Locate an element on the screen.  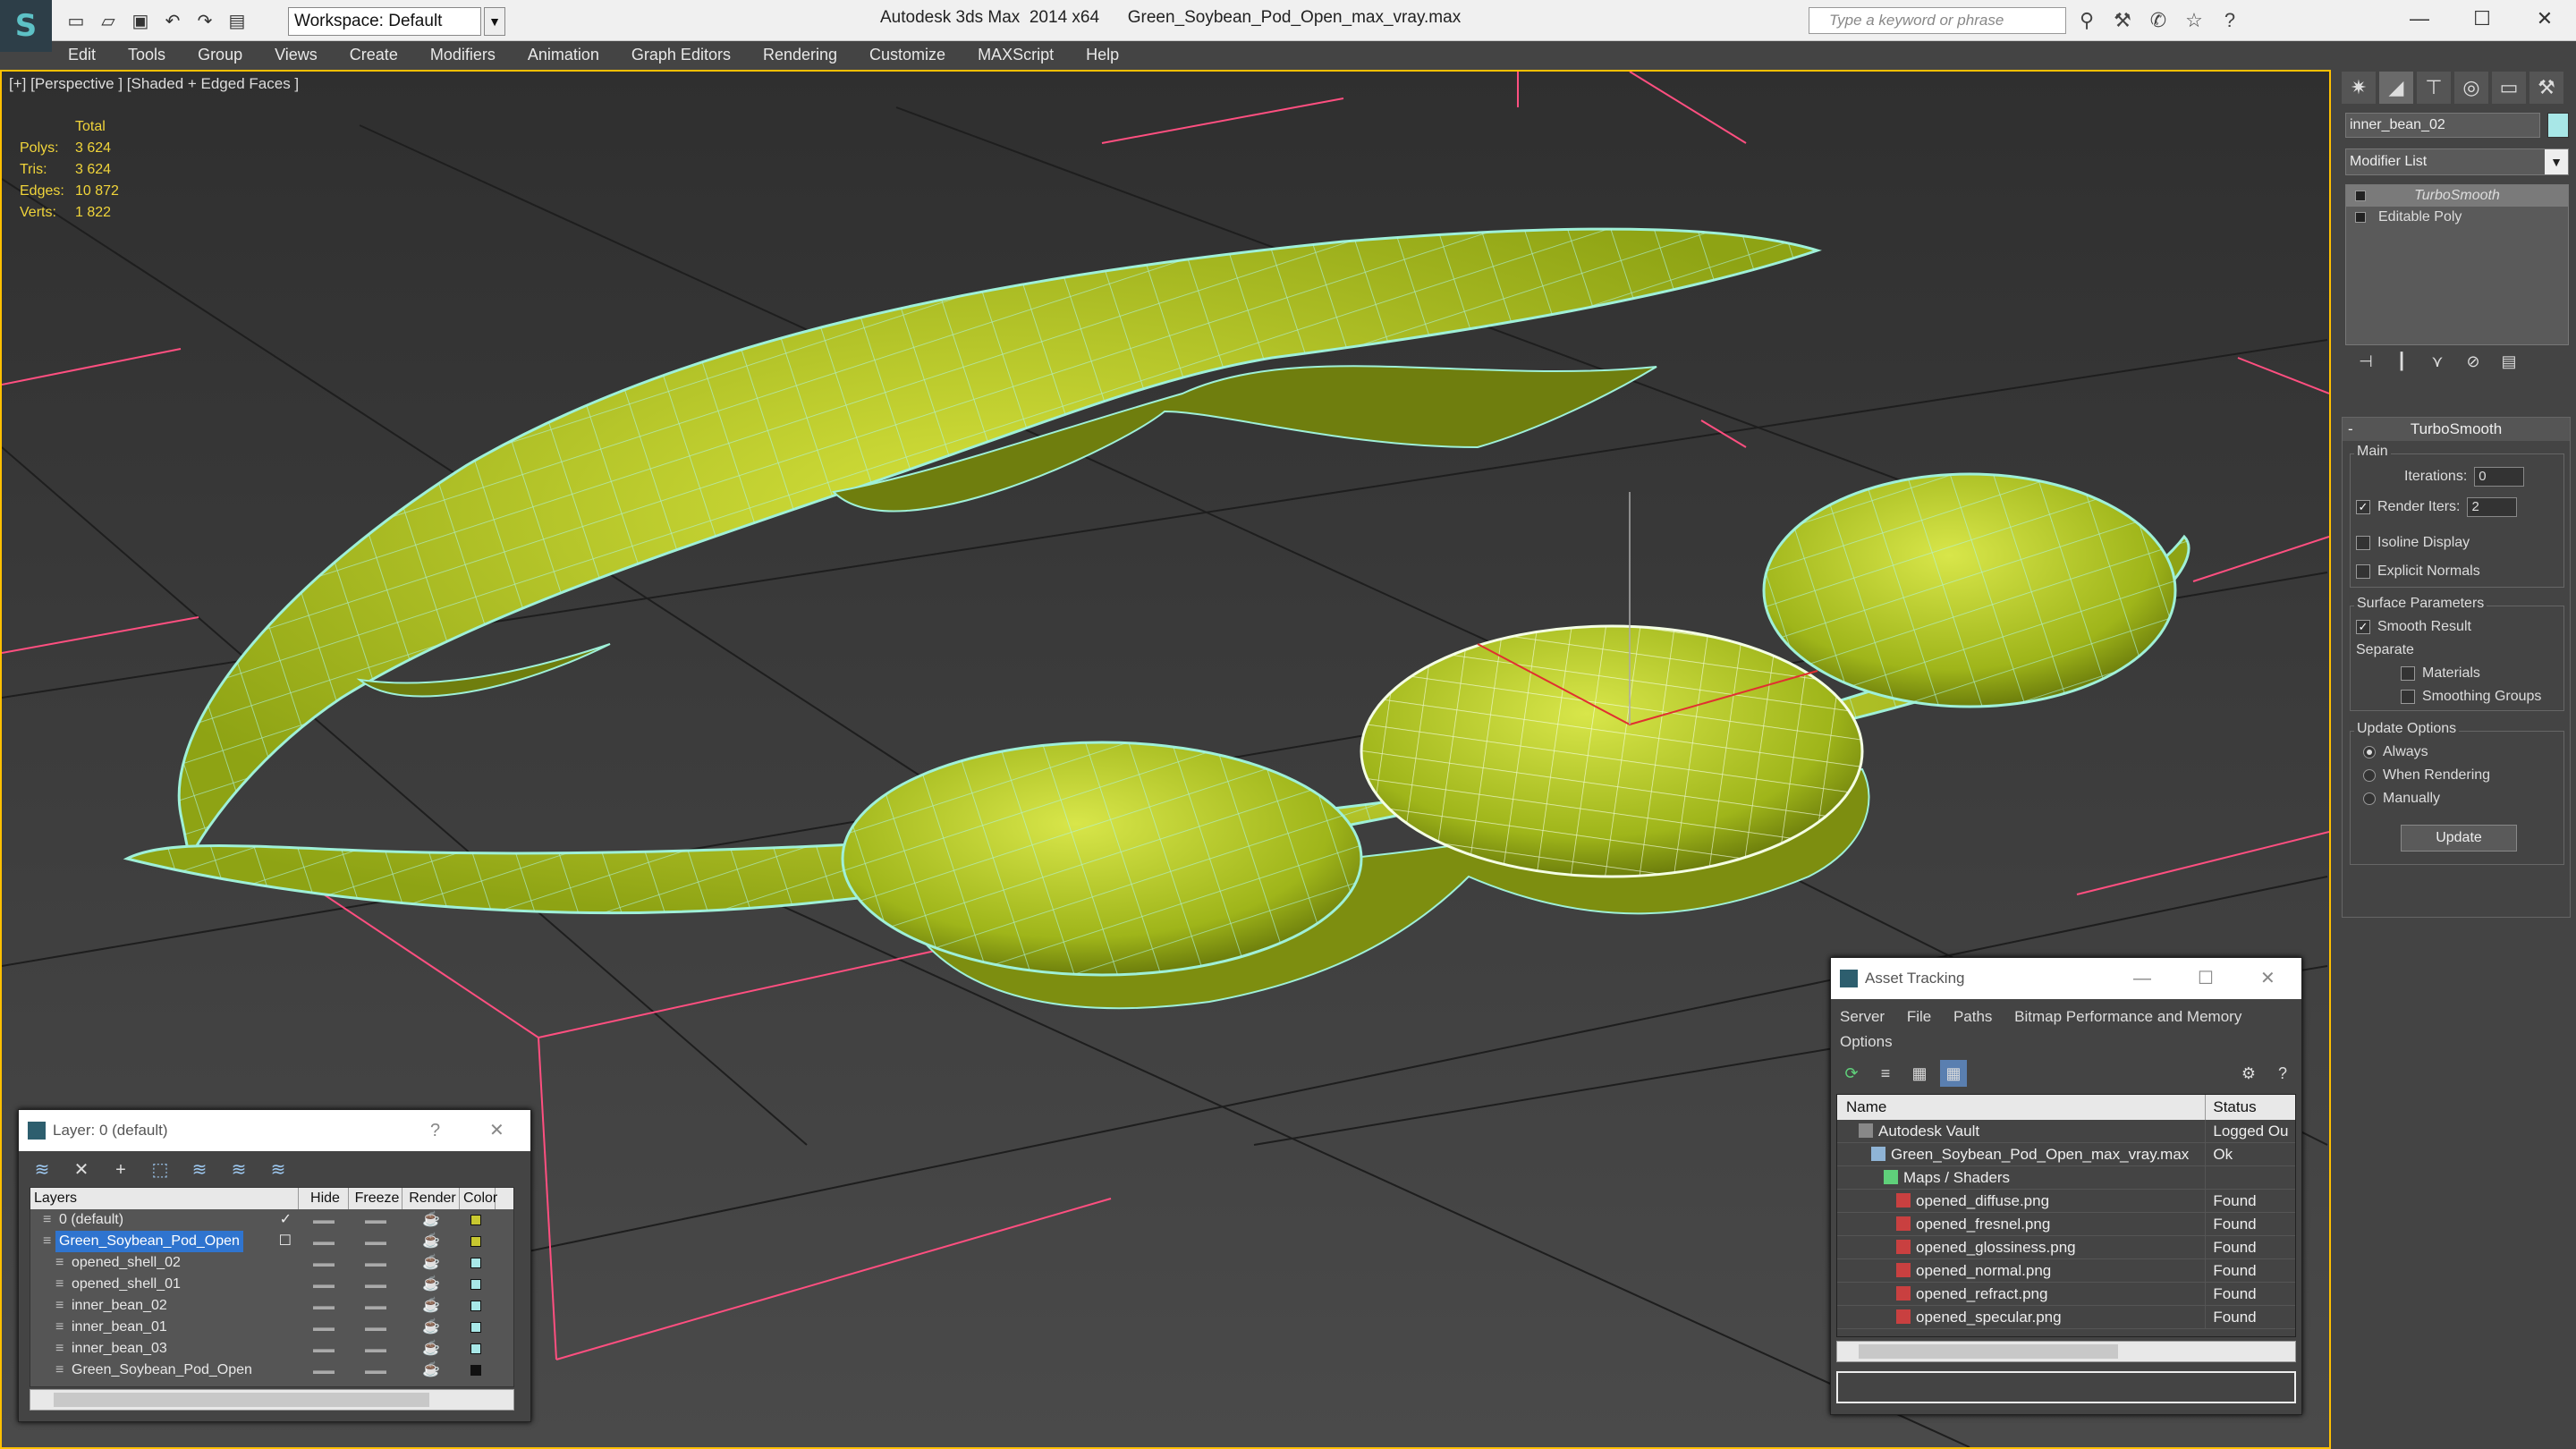
highlight-layer-icon: ≋ is located at coordinates (199, 1170).